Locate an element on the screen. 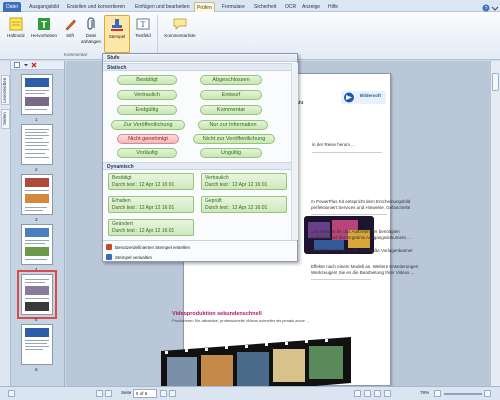 This screenshot has width=500, height=400. tab-create-convert: Erstellen und konvertieren is located at coordinates (96, 7).